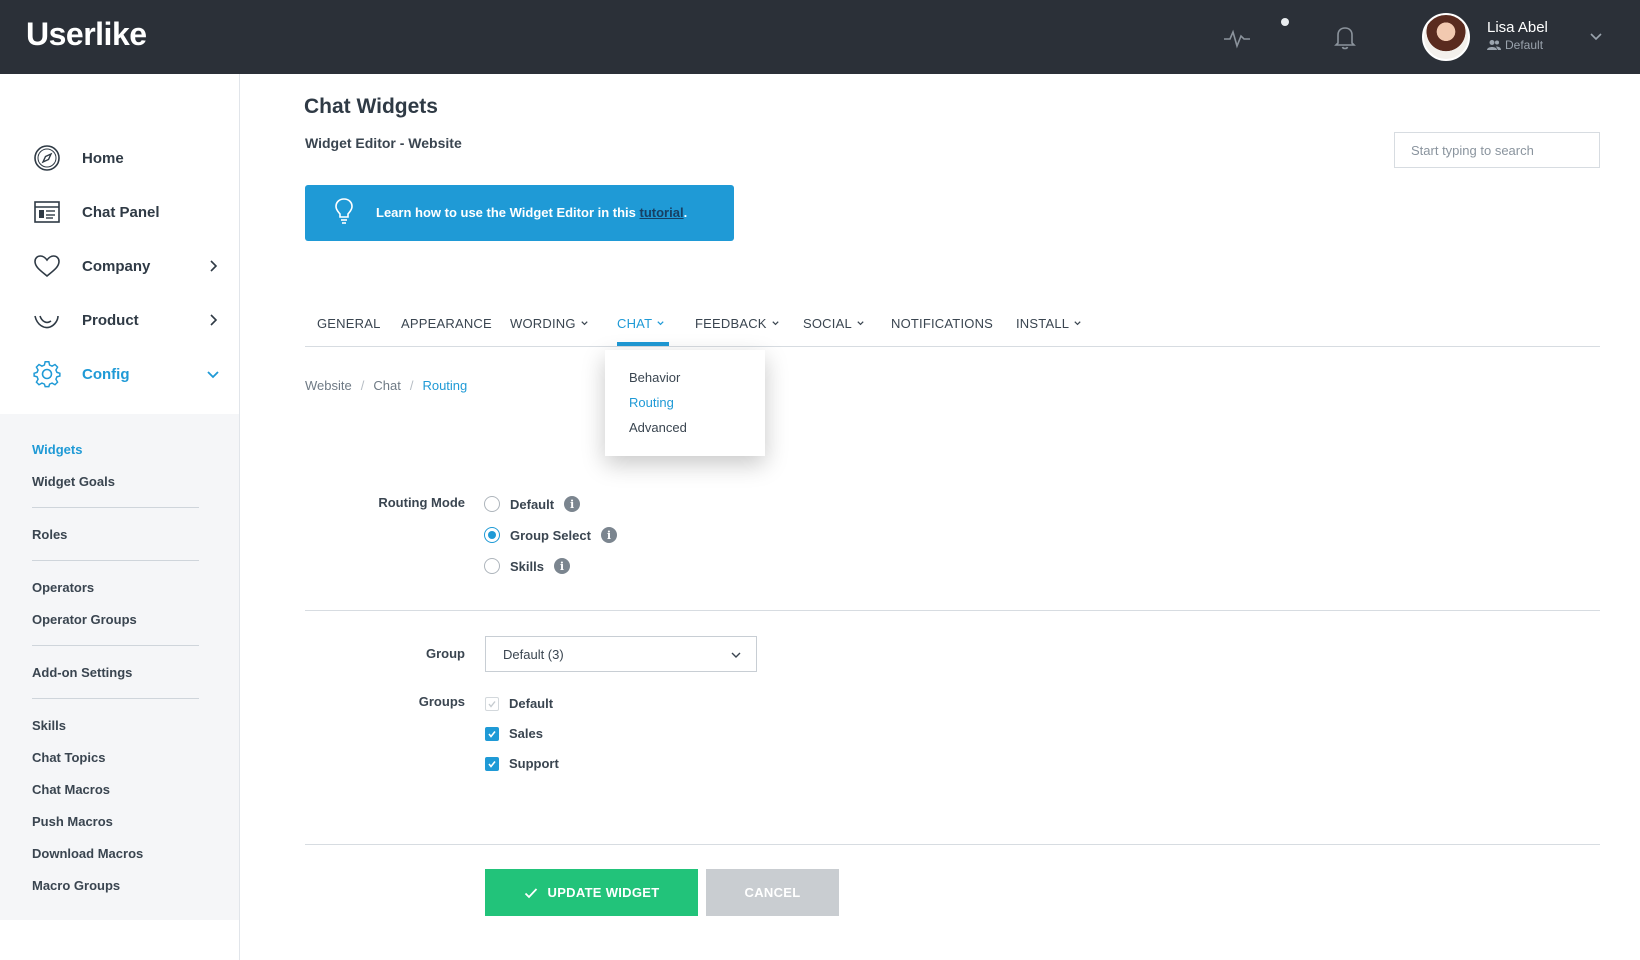 Image resolution: width=1640 pixels, height=960 pixels. I want to click on logo-text: Userlike, so click(86, 34).